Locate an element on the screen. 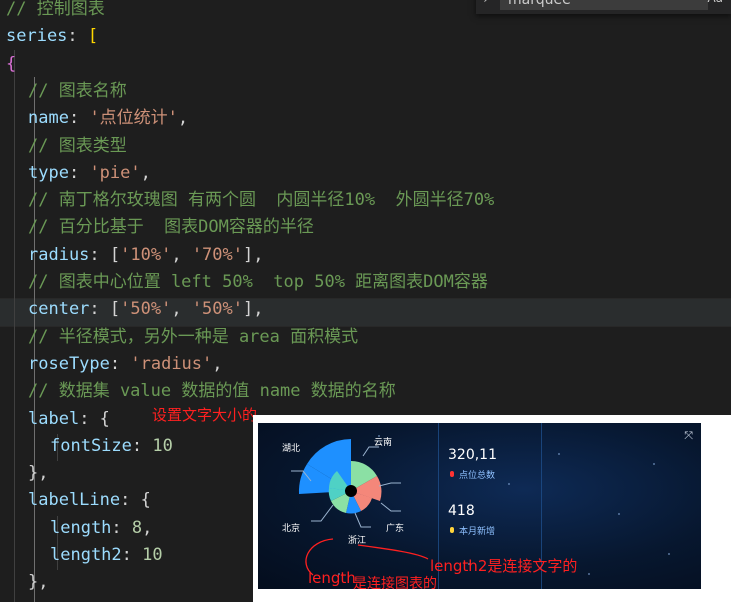 The image size is (731, 602). find-widget: › marquee Aa is located at coordinates (603, 7).